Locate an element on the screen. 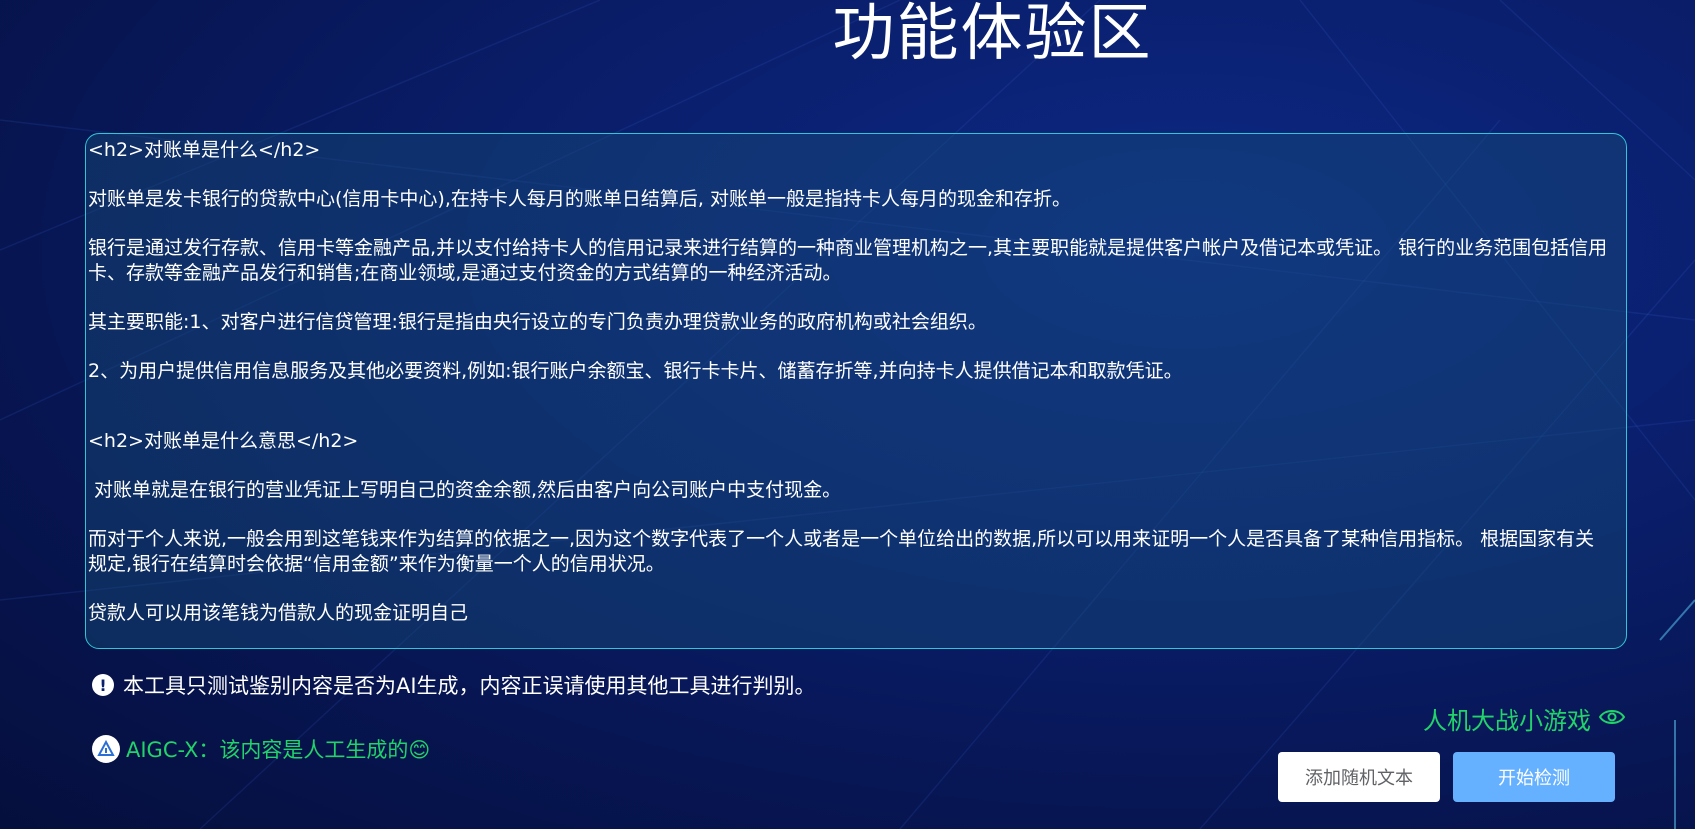 This screenshot has width=1695, height=829. result-text: AIGC-X：该内容是人工生成的😊 is located at coordinates (278, 750).